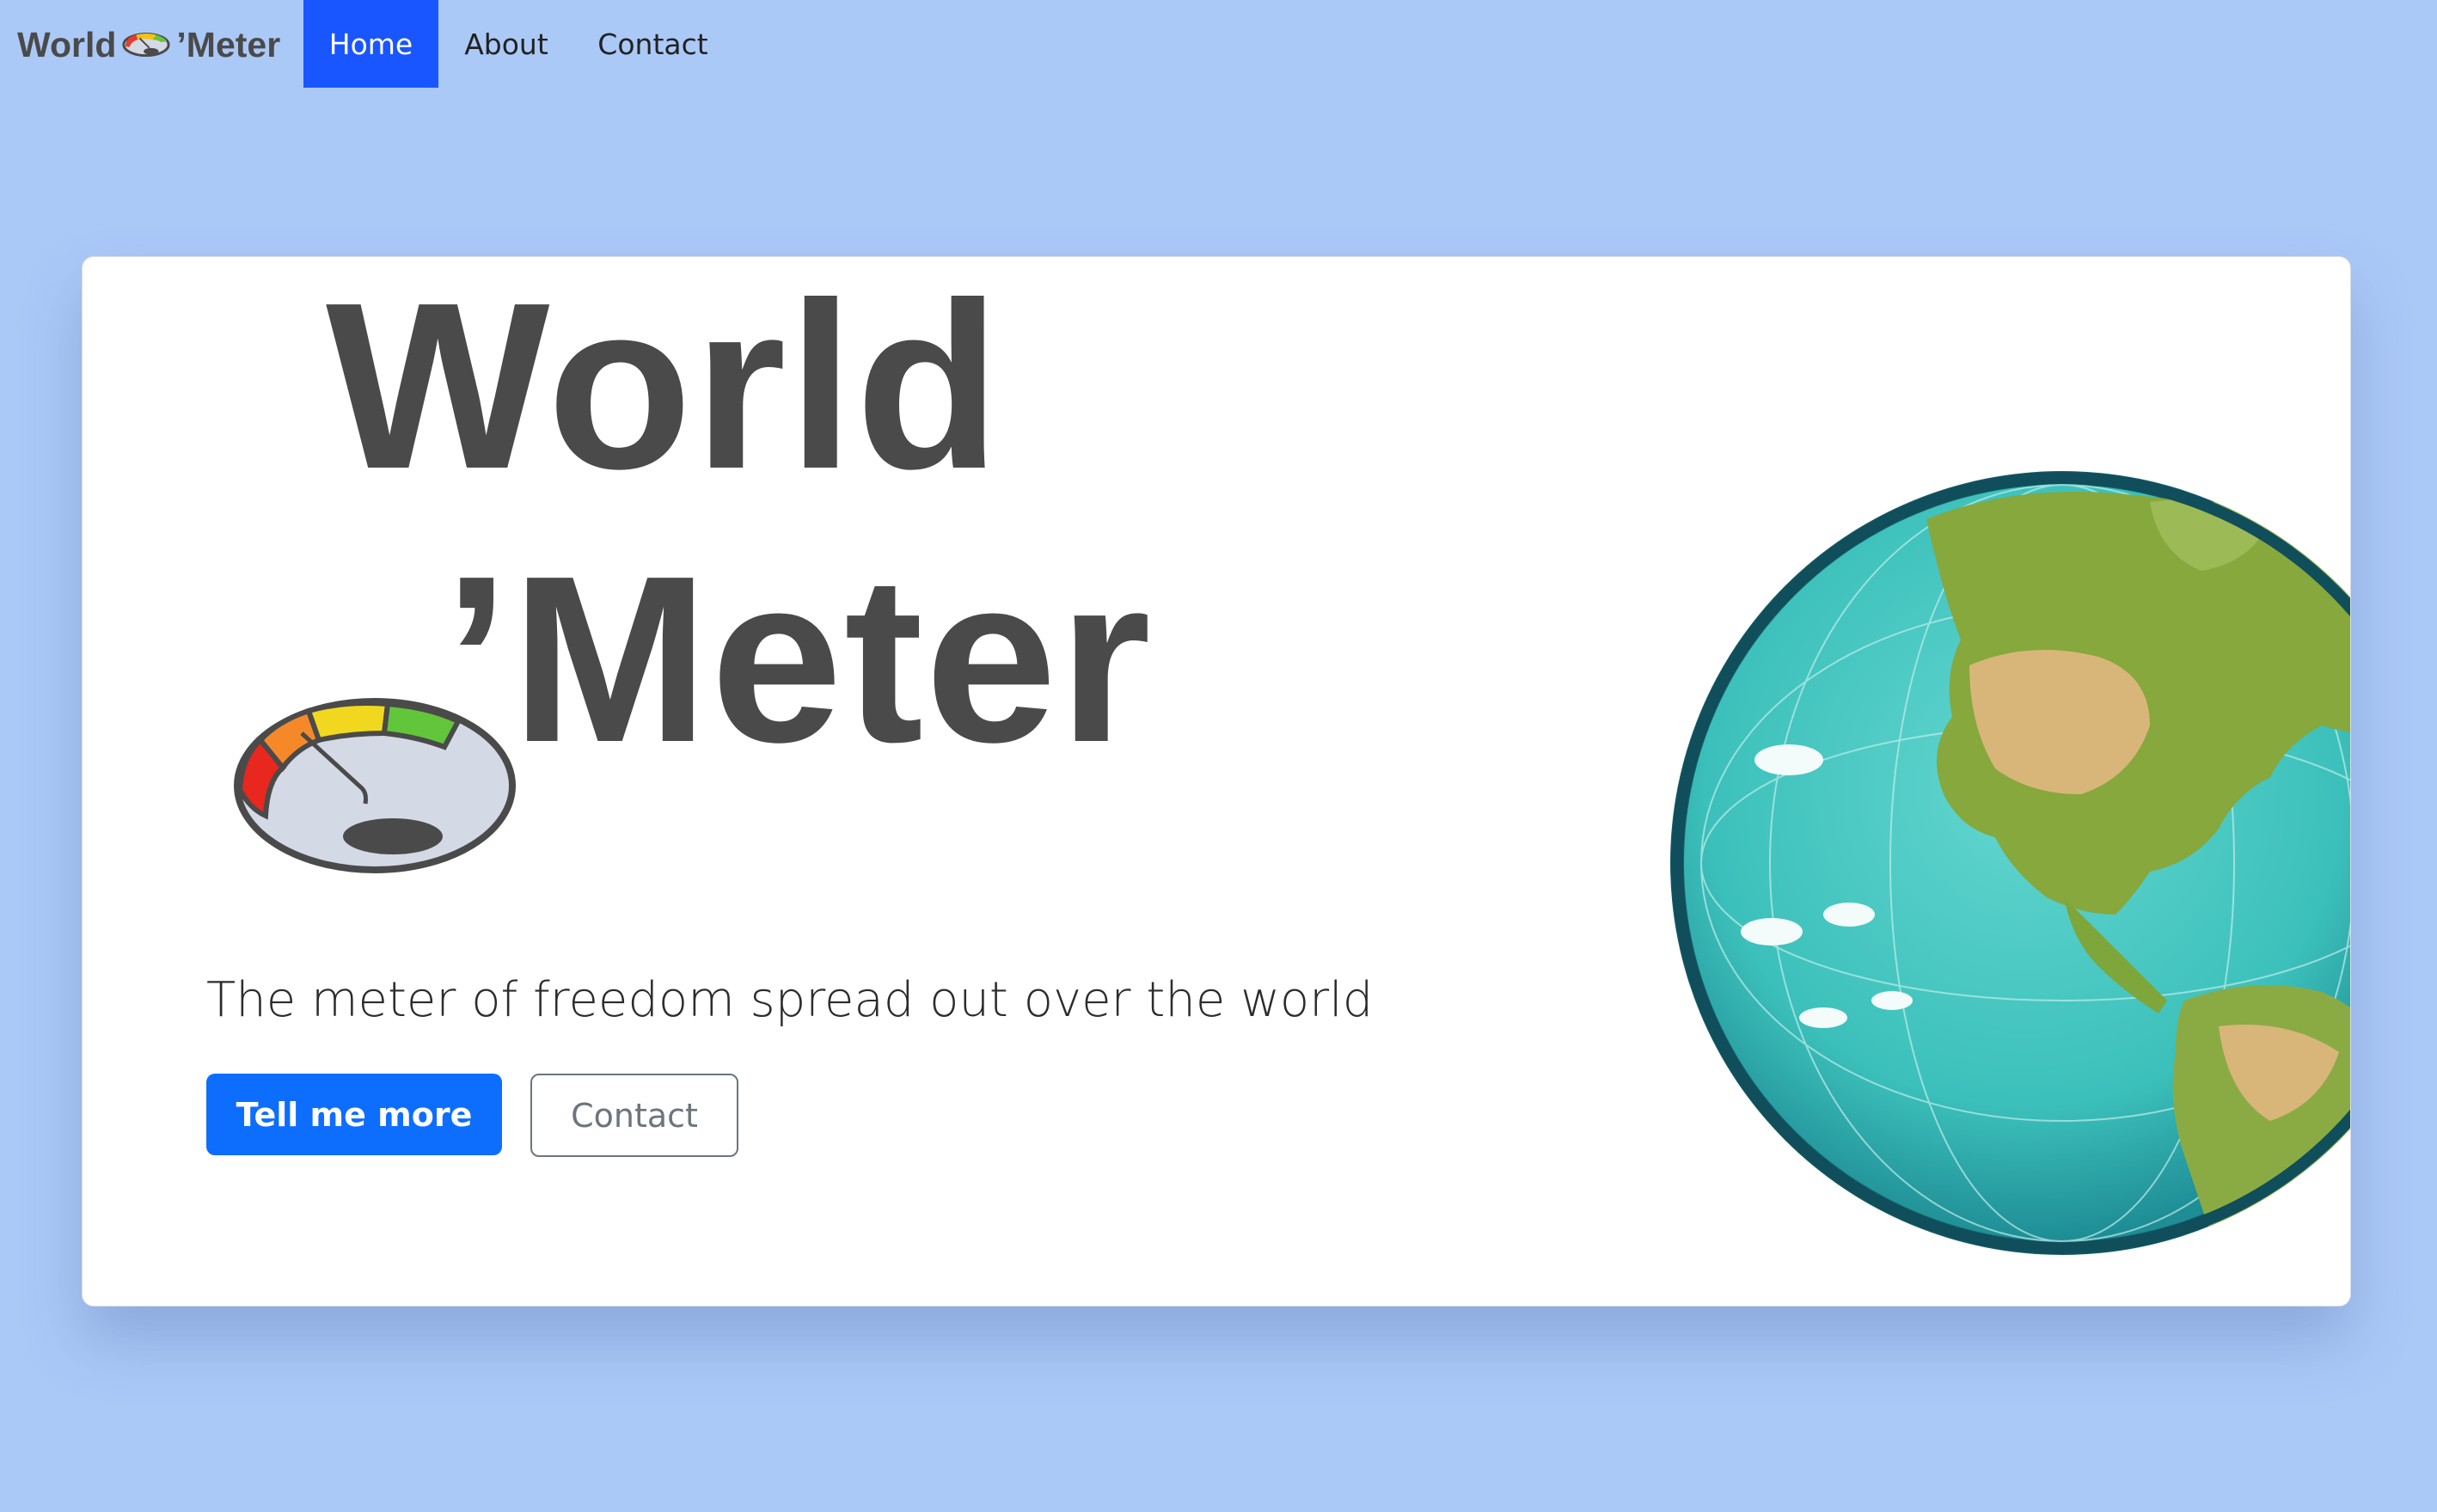 The image size is (2437, 1512). Describe the element at coordinates (370, 44) in the screenshot. I see `nav-home: Home` at that location.